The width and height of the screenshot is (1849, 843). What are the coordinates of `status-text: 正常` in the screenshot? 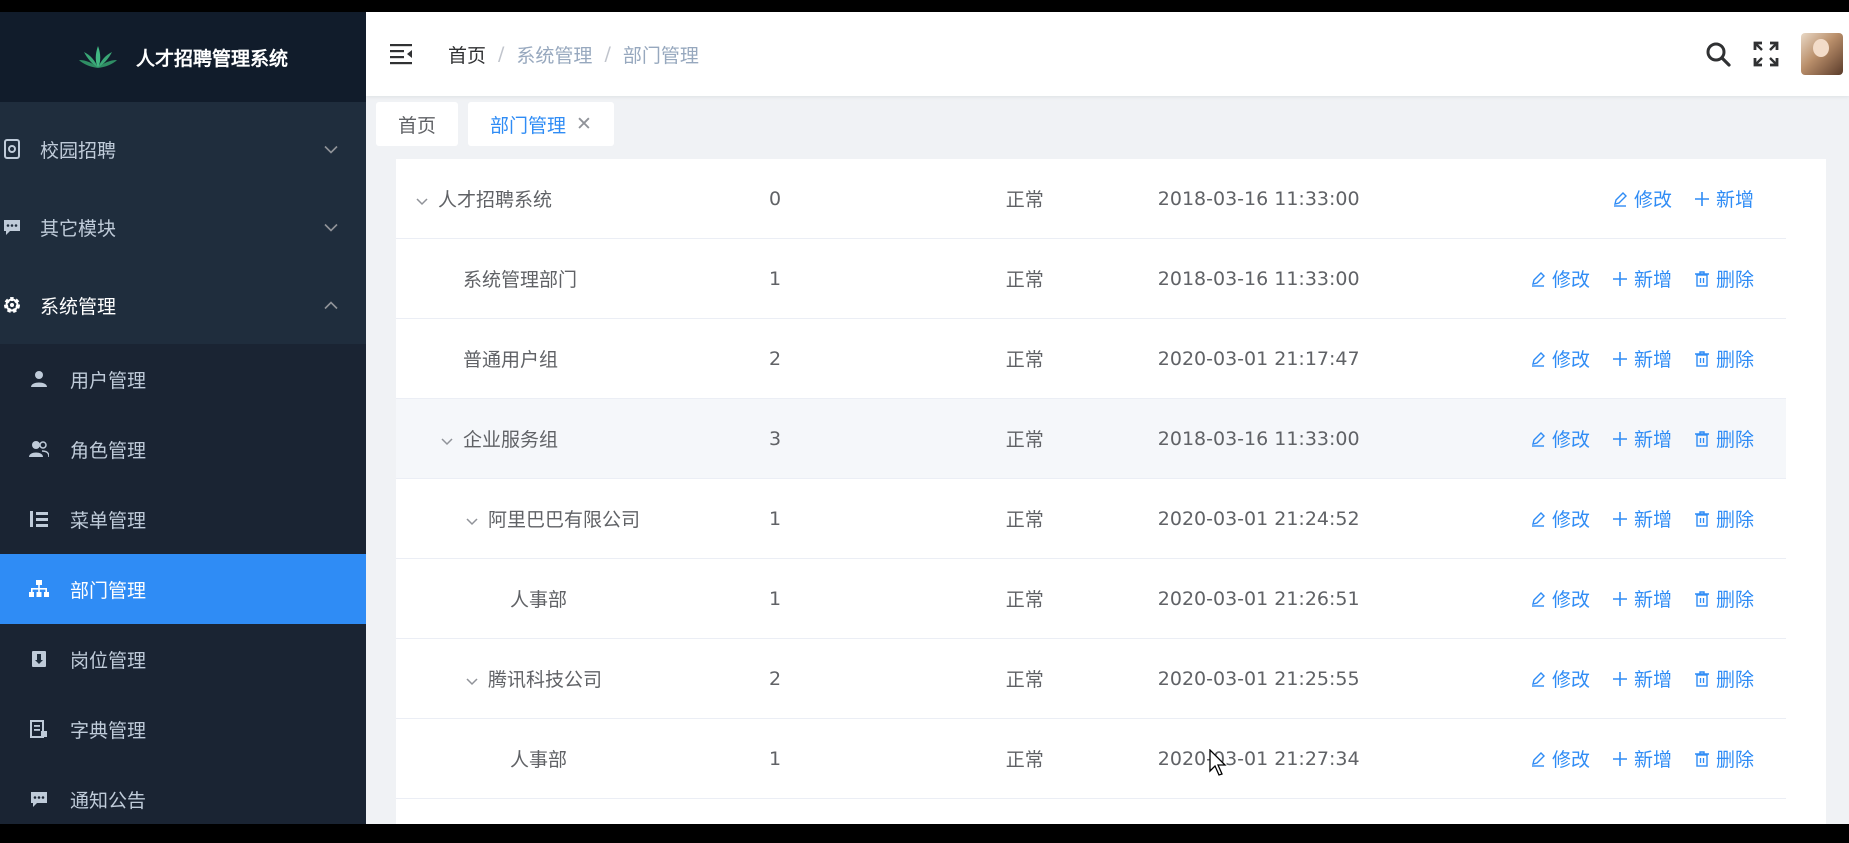 It's located at (1024, 680).